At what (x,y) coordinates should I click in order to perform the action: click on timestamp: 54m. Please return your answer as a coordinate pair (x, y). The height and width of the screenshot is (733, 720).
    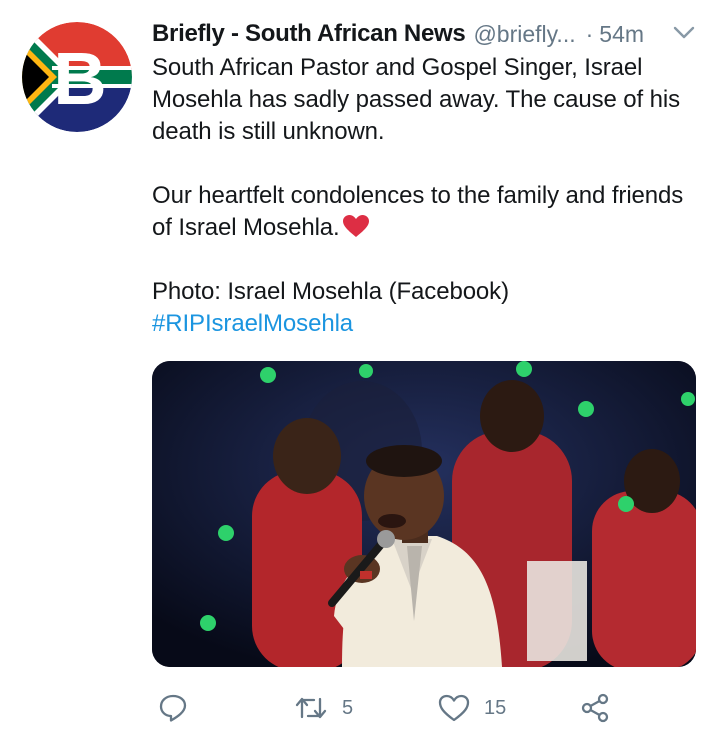
    Looking at the image, I should click on (621, 34).